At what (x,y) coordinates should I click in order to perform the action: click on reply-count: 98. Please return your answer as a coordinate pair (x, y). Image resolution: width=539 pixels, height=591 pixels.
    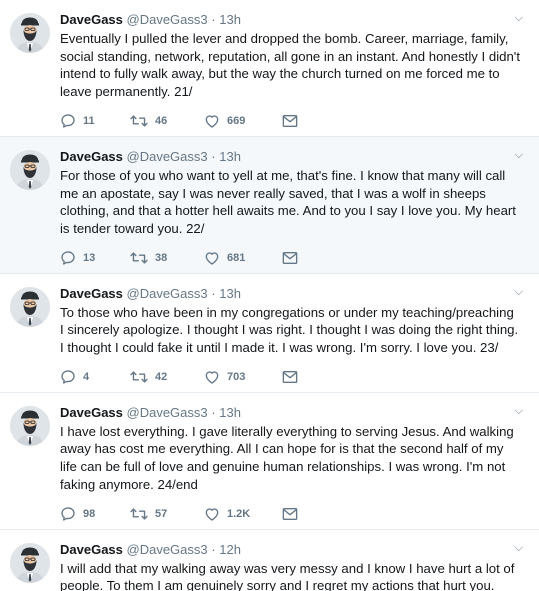
    Looking at the image, I should click on (89, 513).